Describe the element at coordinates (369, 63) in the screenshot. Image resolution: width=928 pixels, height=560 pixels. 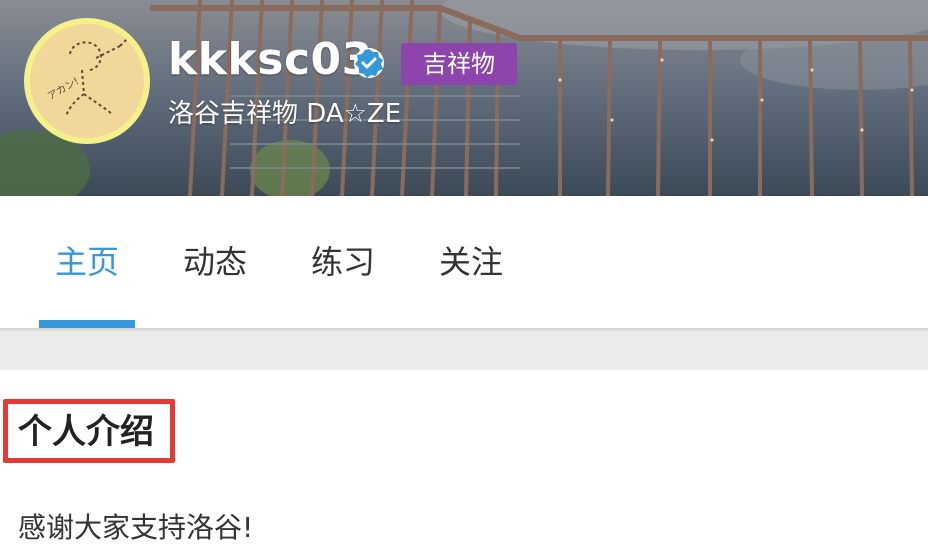
I see `verified-check-icon` at that location.